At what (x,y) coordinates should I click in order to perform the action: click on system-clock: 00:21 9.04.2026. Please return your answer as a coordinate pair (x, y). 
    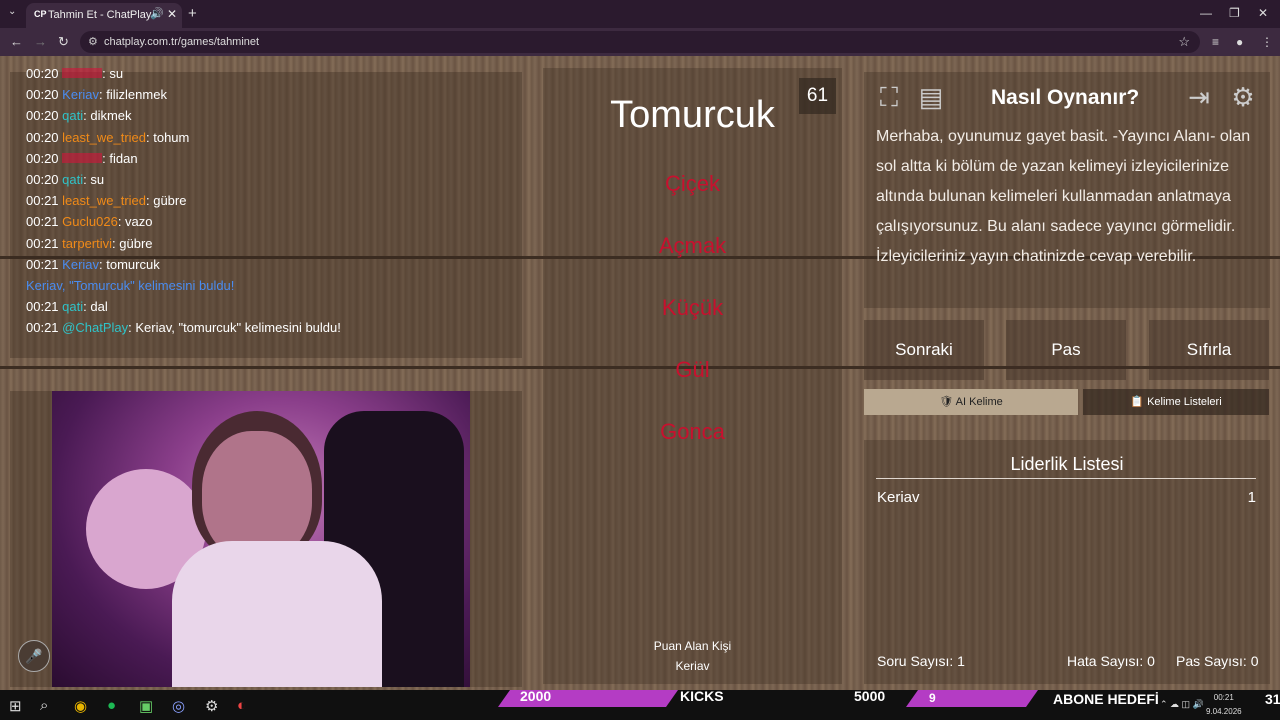
    Looking at the image, I should click on (1224, 704).